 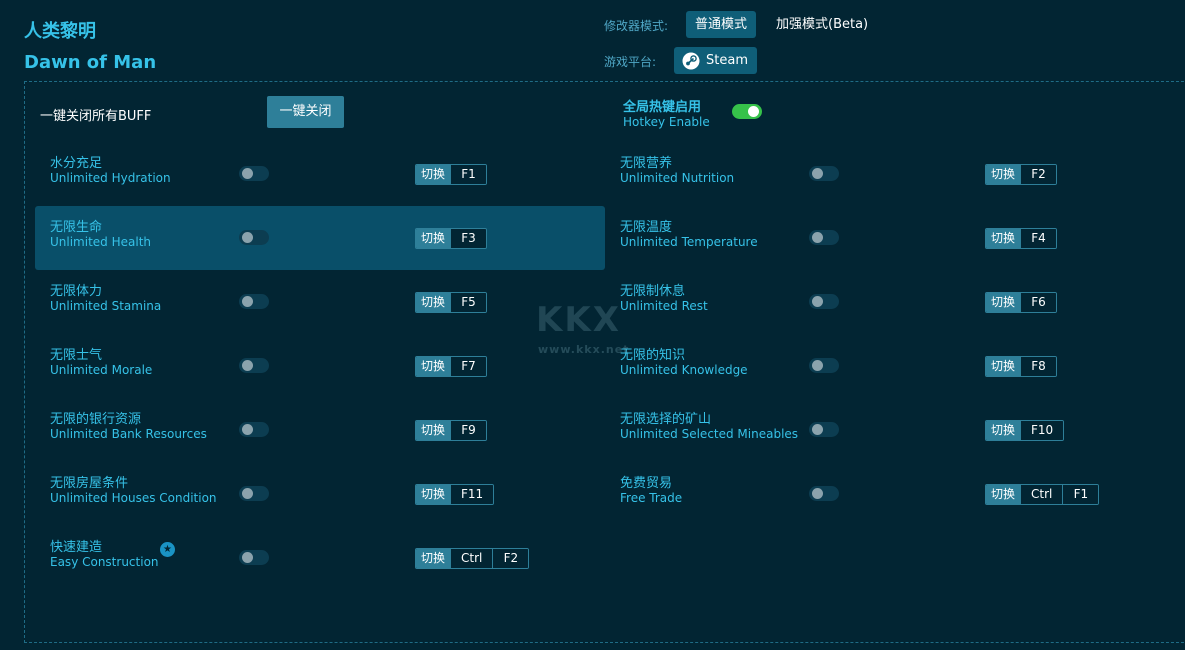 What do you see at coordinates (101, 370) in the screenshot?
I see `cheat-name-en: Unlimited Morale` at bounding box center [101, 370].